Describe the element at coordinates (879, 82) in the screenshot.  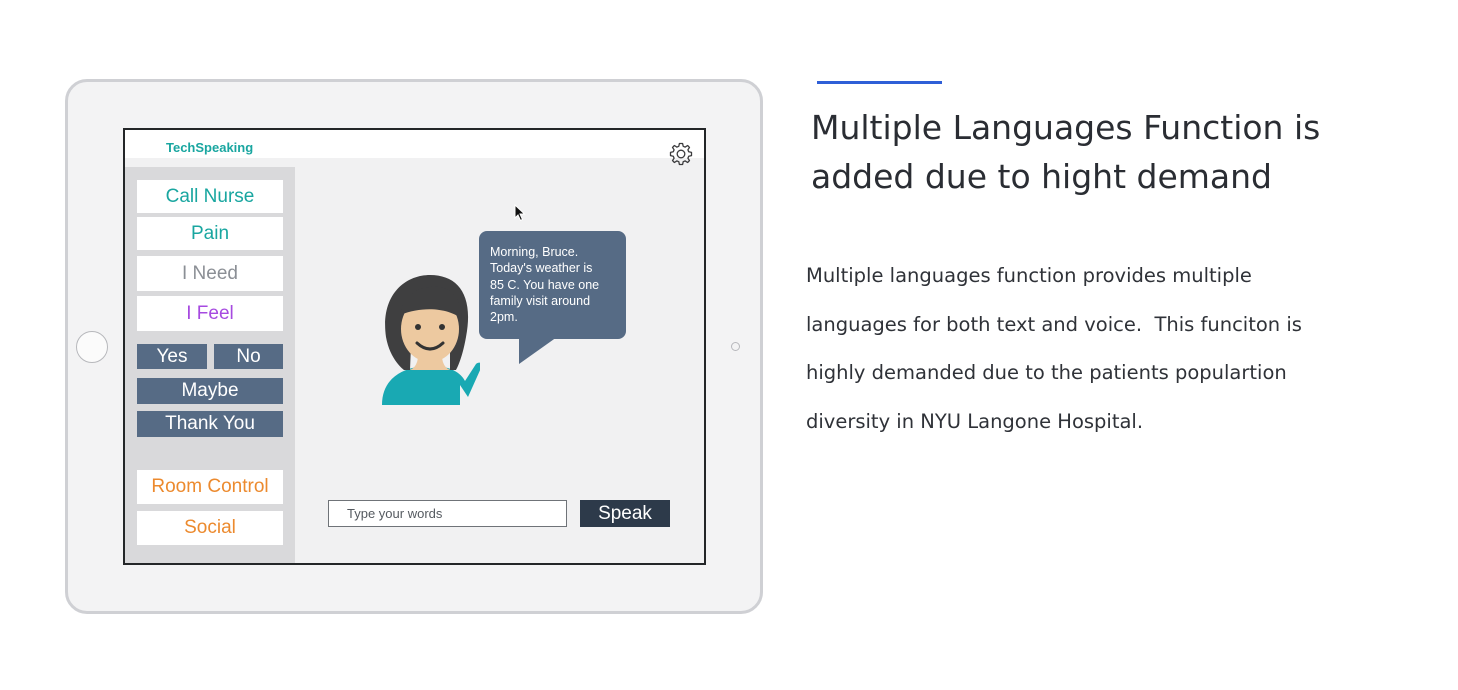
I see `accent-line` at that location.